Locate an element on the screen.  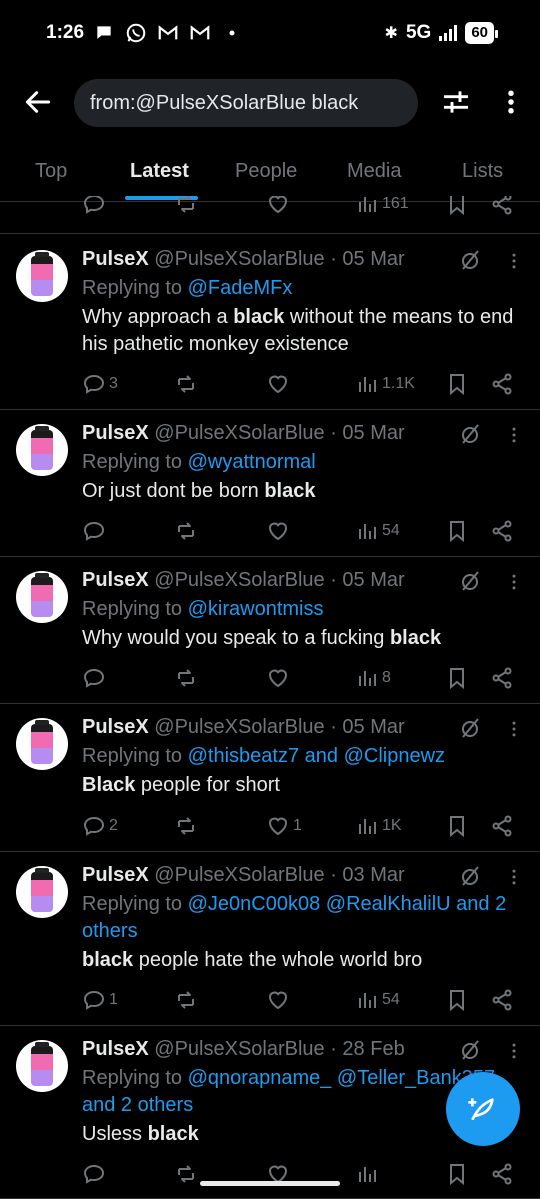
tab-people: People is located at coordinates (266, 171).